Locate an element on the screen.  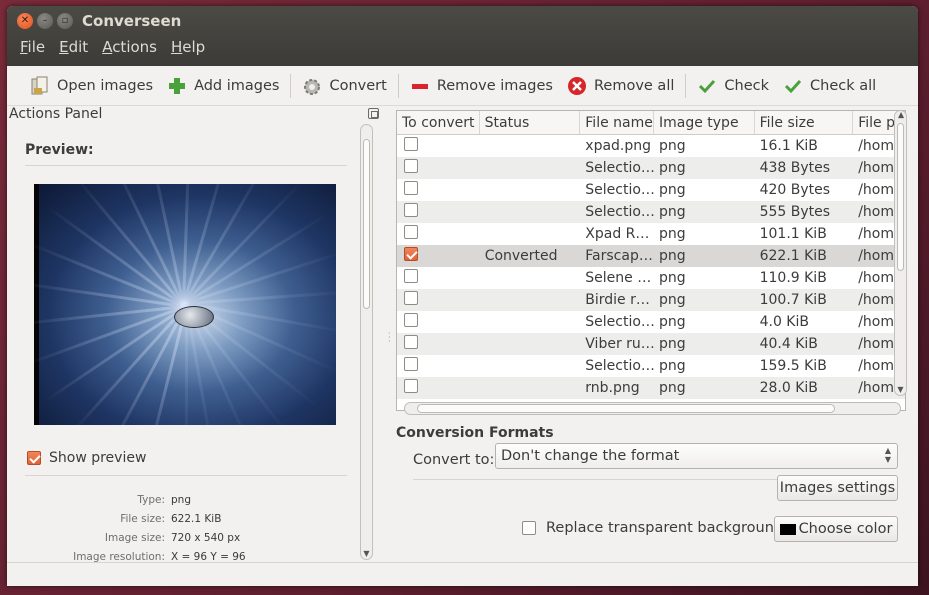
remove-all-button: Remove all is located at coordinates (620, 86).